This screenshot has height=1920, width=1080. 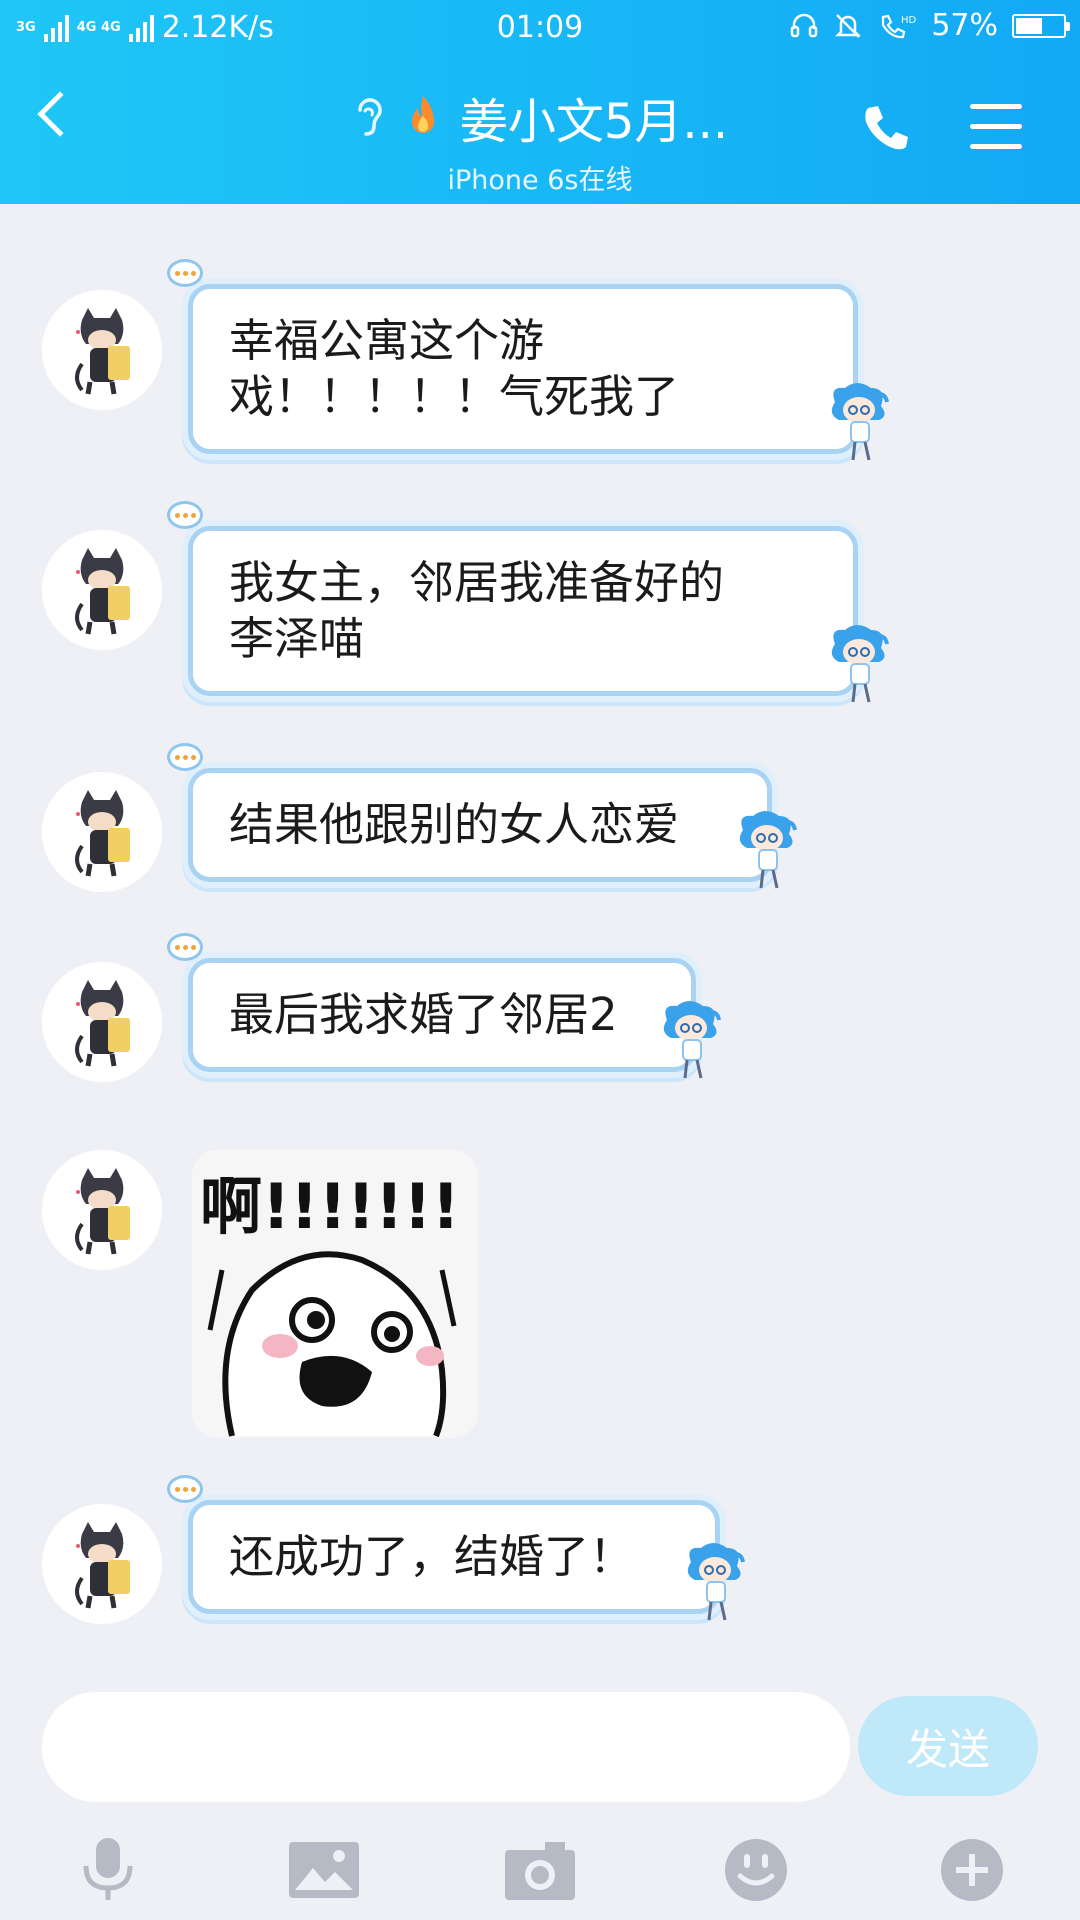 I want to click on message-bubble: 最后我求婚了邻居2, so click(x=444, y=1006).